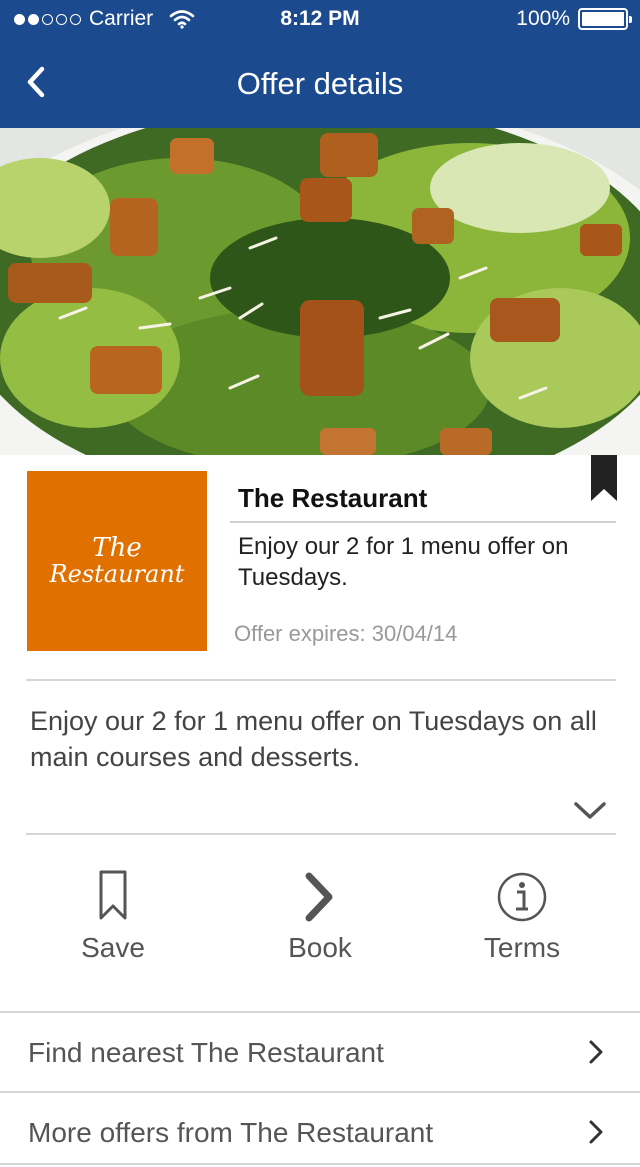 This screenshot has width=640, height=1167. I want to click on more-offers-link: More offers from The Restaurant, so click(320, 1130).